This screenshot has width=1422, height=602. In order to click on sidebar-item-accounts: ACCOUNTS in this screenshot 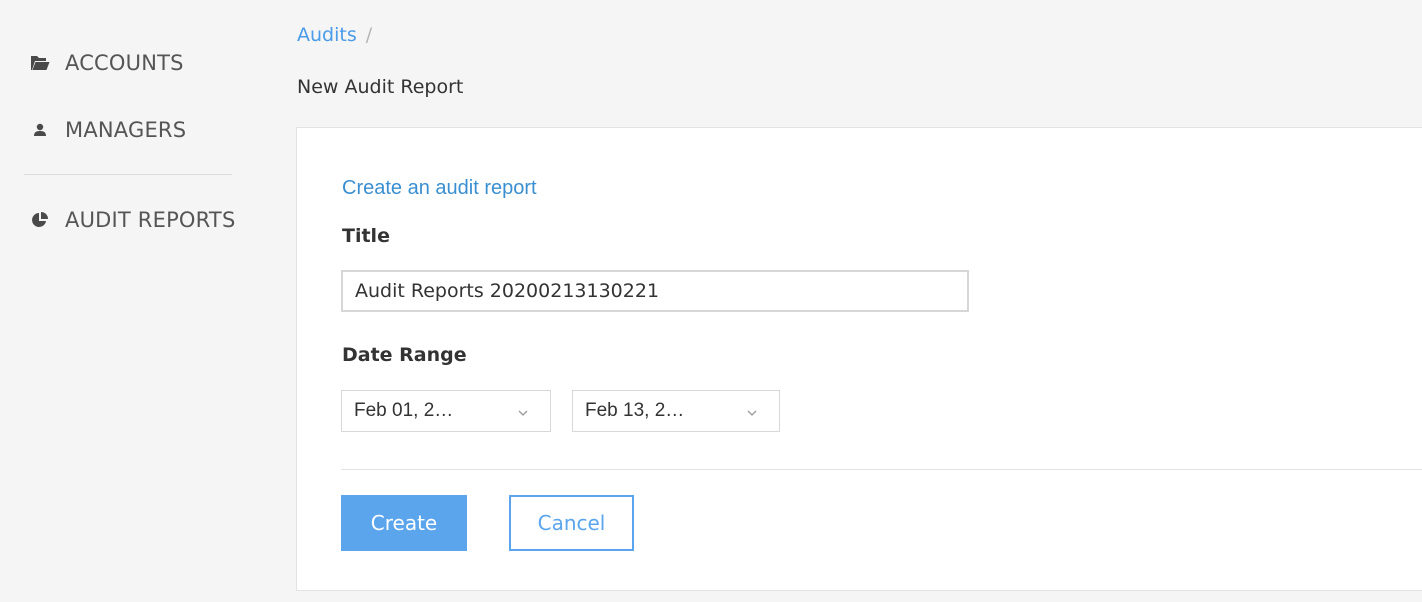, I will do `click(107, 63)`.